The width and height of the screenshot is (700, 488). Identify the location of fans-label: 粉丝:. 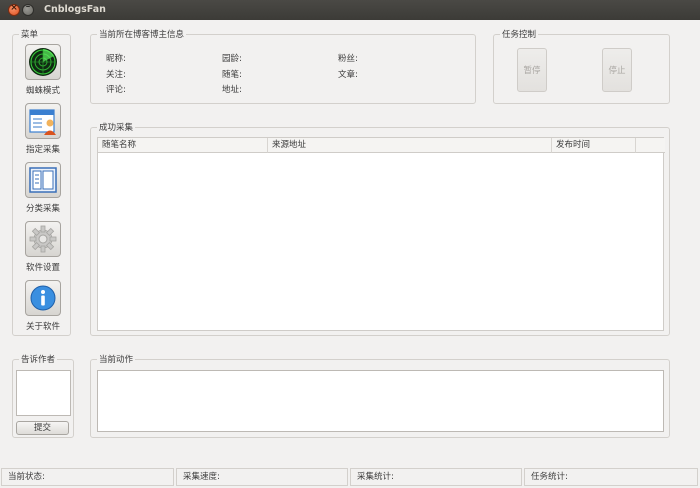
(348, 59).